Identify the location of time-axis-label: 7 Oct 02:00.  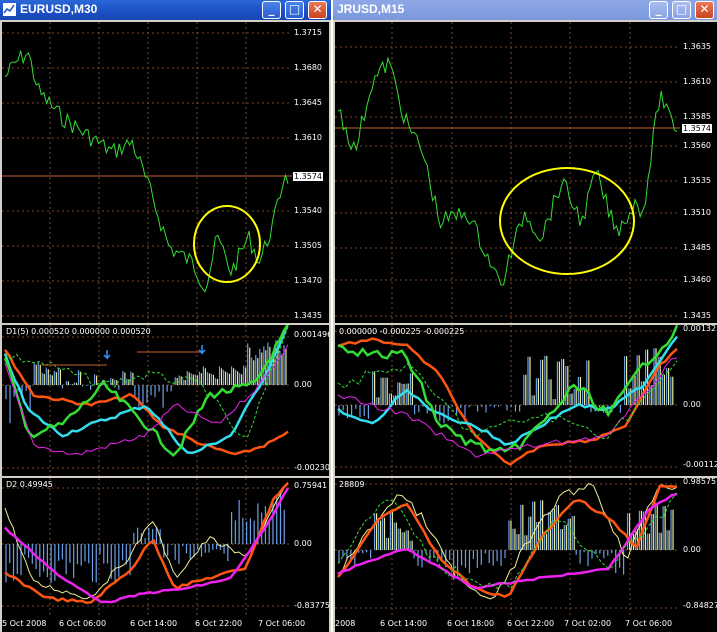
(588, 623).